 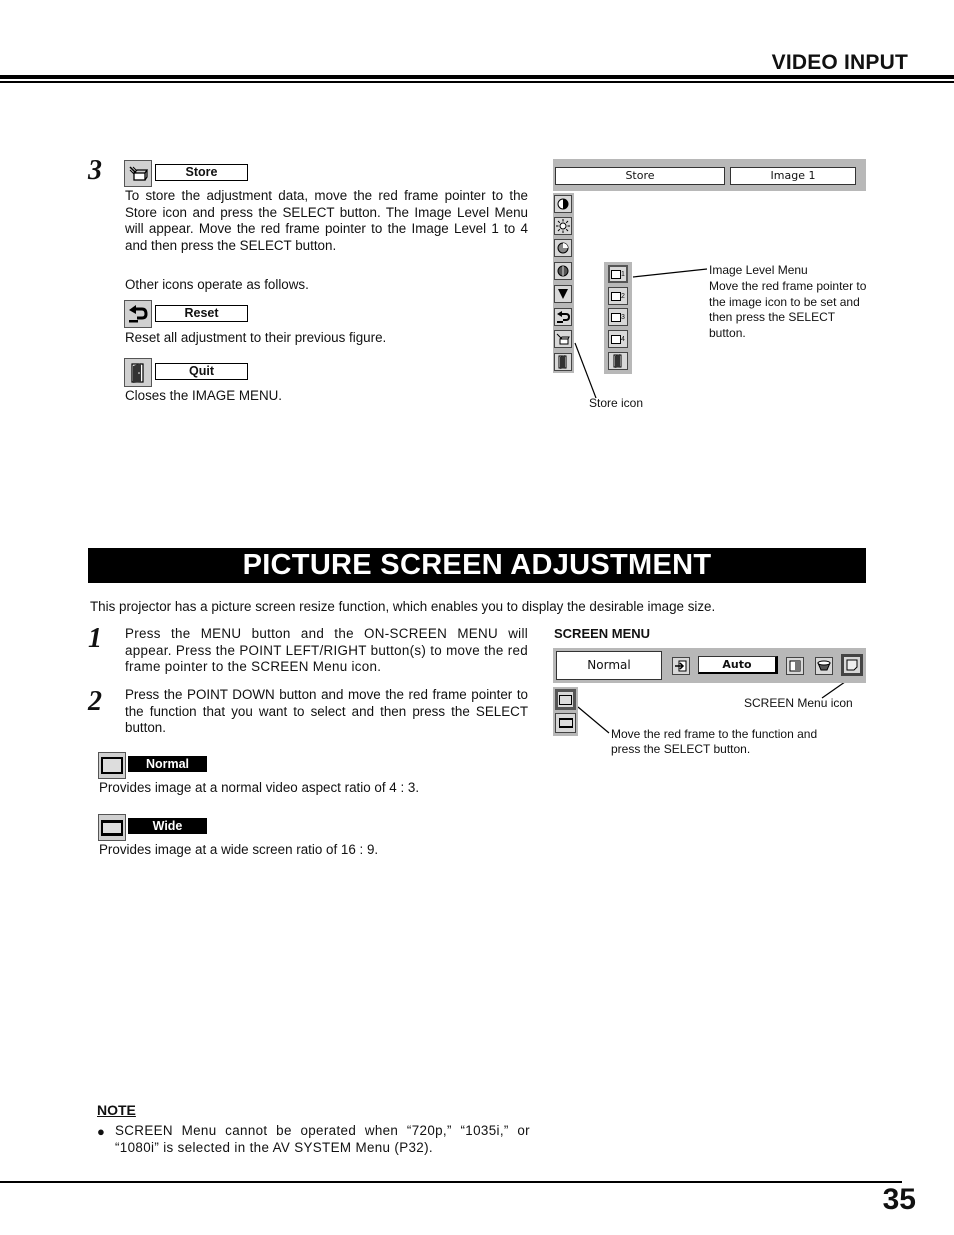 I want to click on menu-field-normal: Normal, so click(x=609, y=665).